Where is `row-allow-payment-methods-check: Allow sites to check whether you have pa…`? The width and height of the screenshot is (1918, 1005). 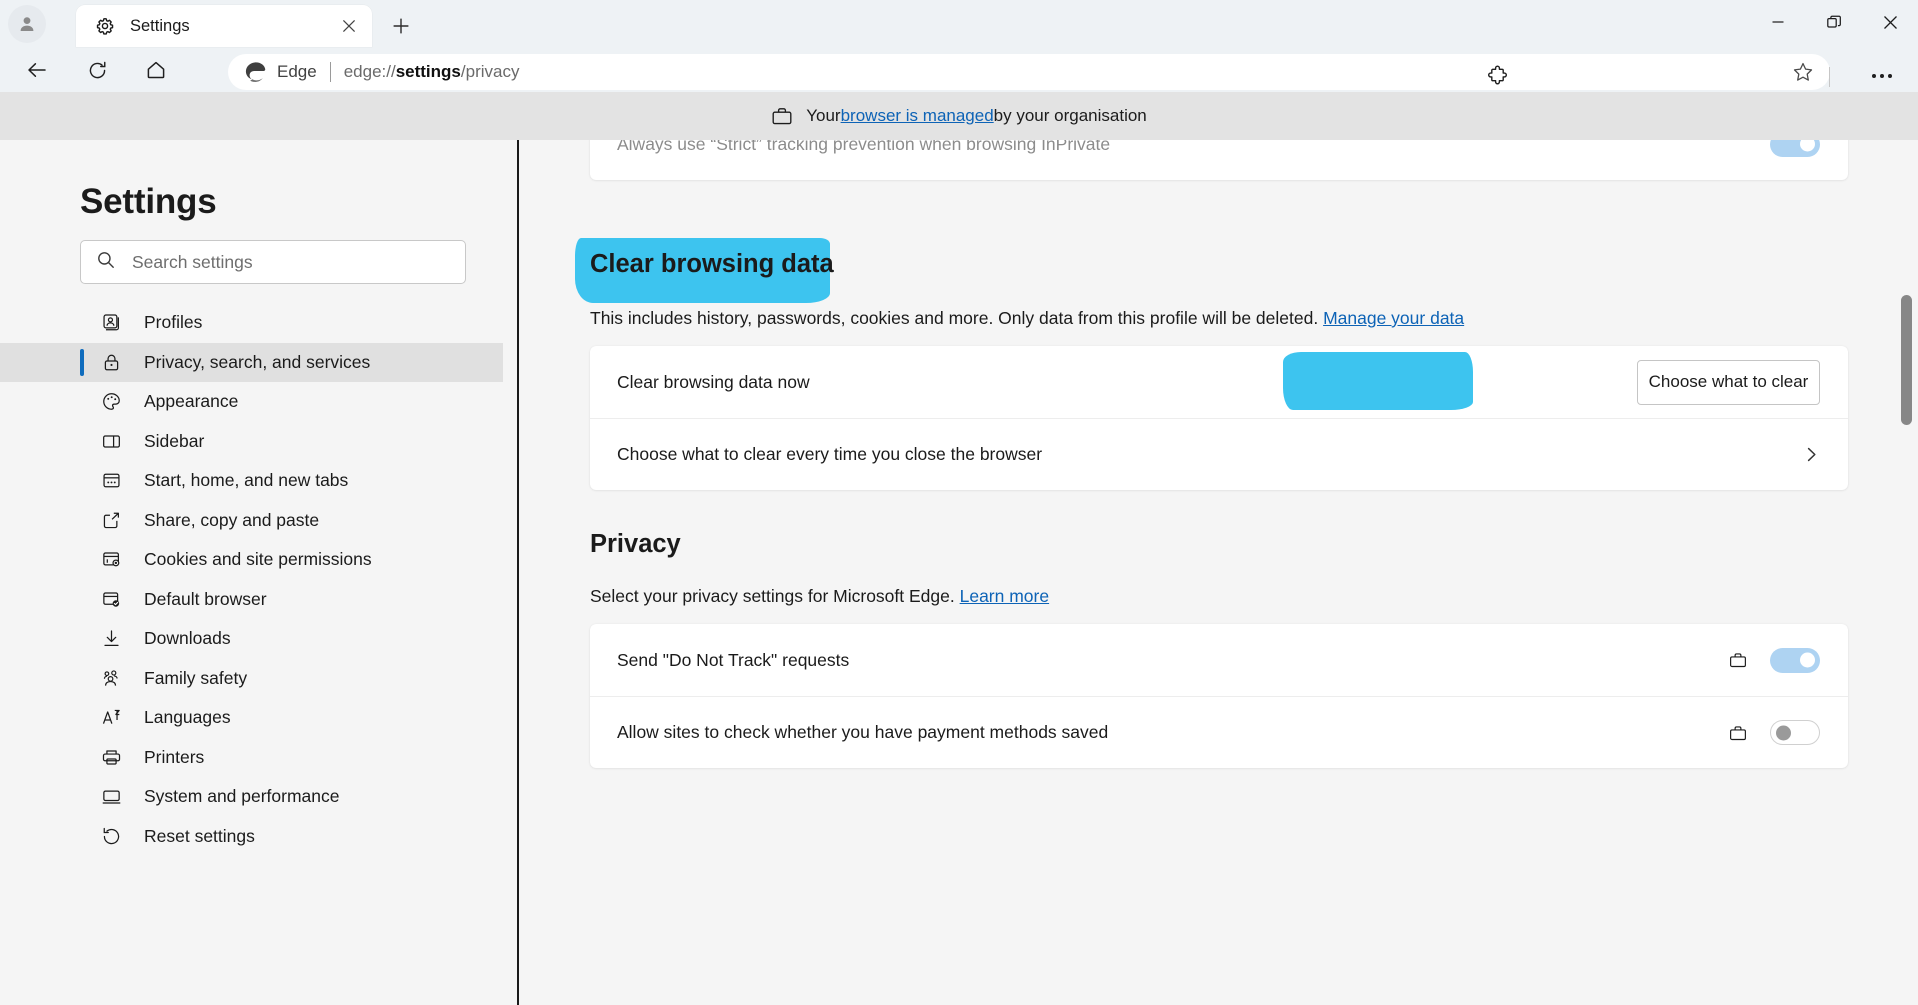 row-allow-payment-methods-check: Allow sites to check whether you have pa… is located at coordinates (1219, 732).